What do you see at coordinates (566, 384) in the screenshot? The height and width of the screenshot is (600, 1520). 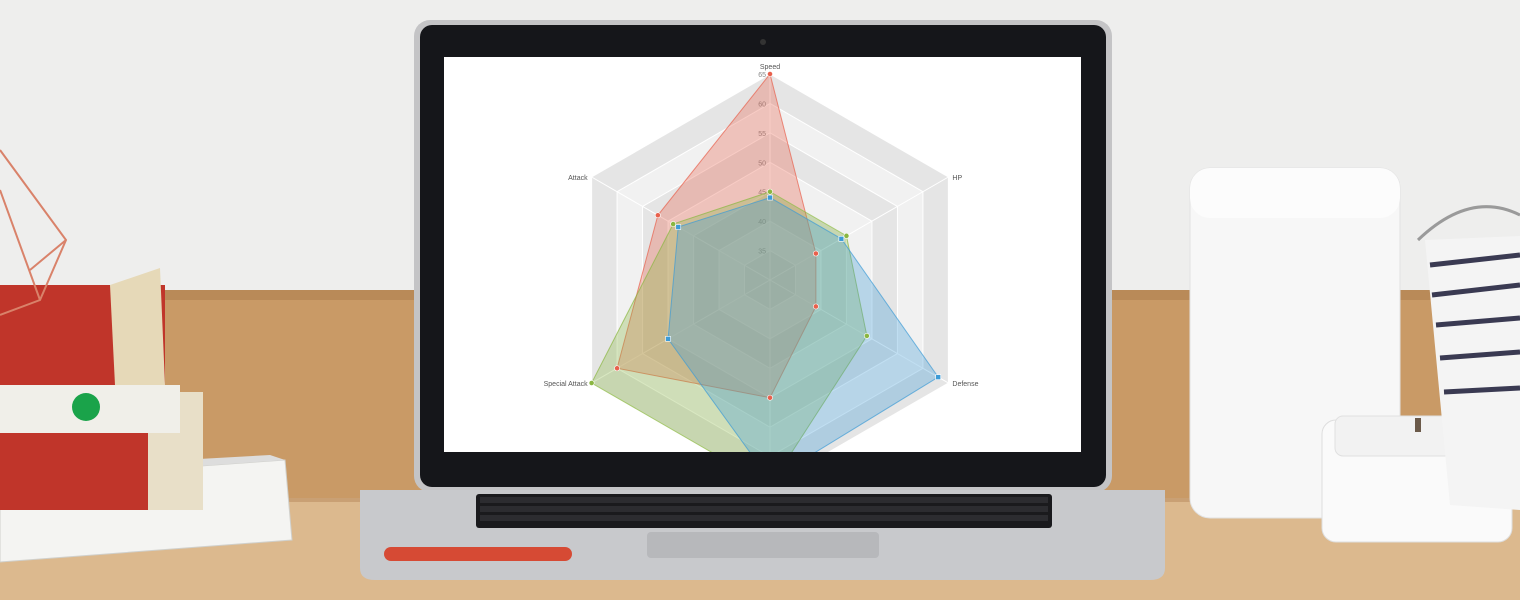 I see `axis-label-special-attack: Special Attack` at bounding box center [566, 384].